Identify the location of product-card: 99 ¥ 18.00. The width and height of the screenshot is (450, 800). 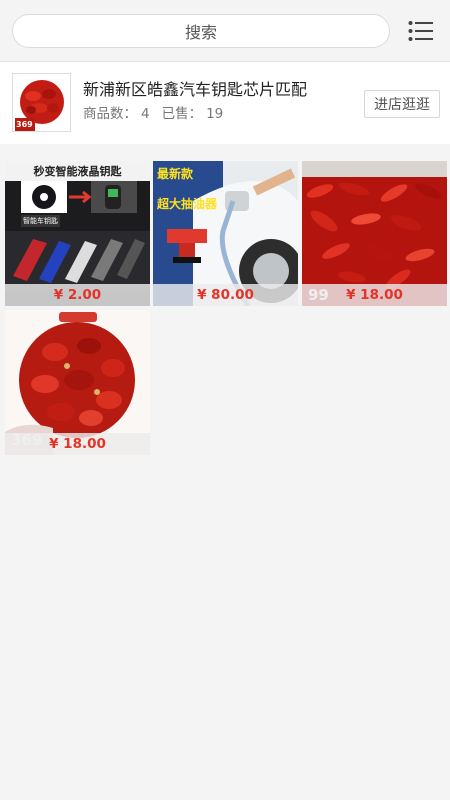
(374, 233).